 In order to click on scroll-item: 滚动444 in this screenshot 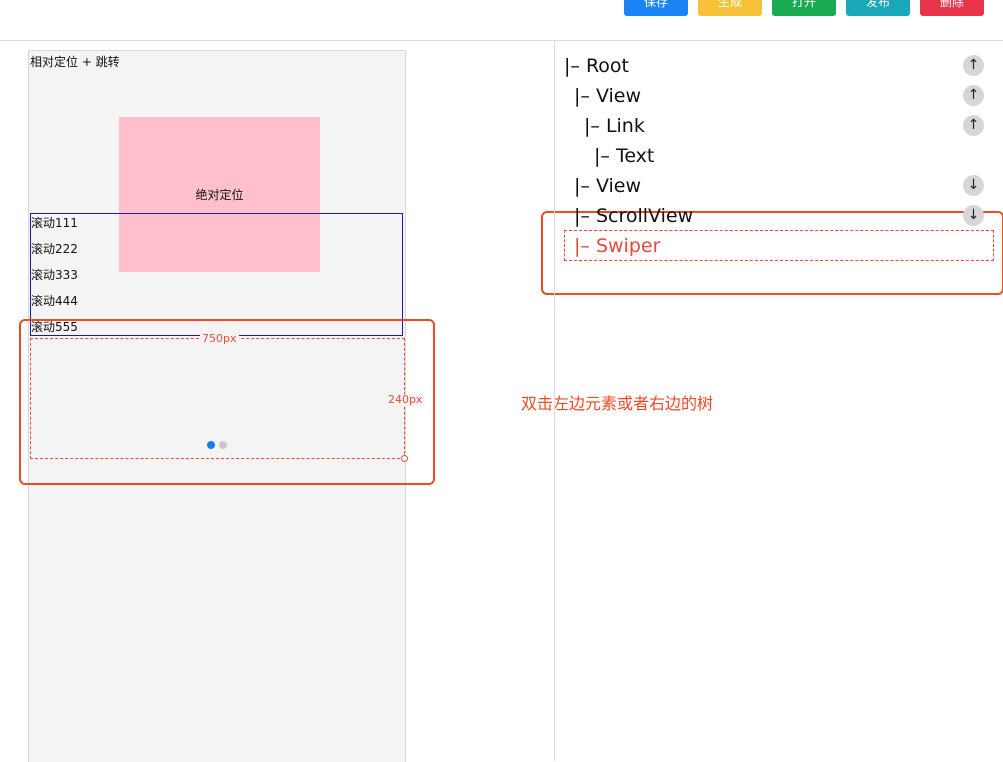, I will do `click(216, 305)`.